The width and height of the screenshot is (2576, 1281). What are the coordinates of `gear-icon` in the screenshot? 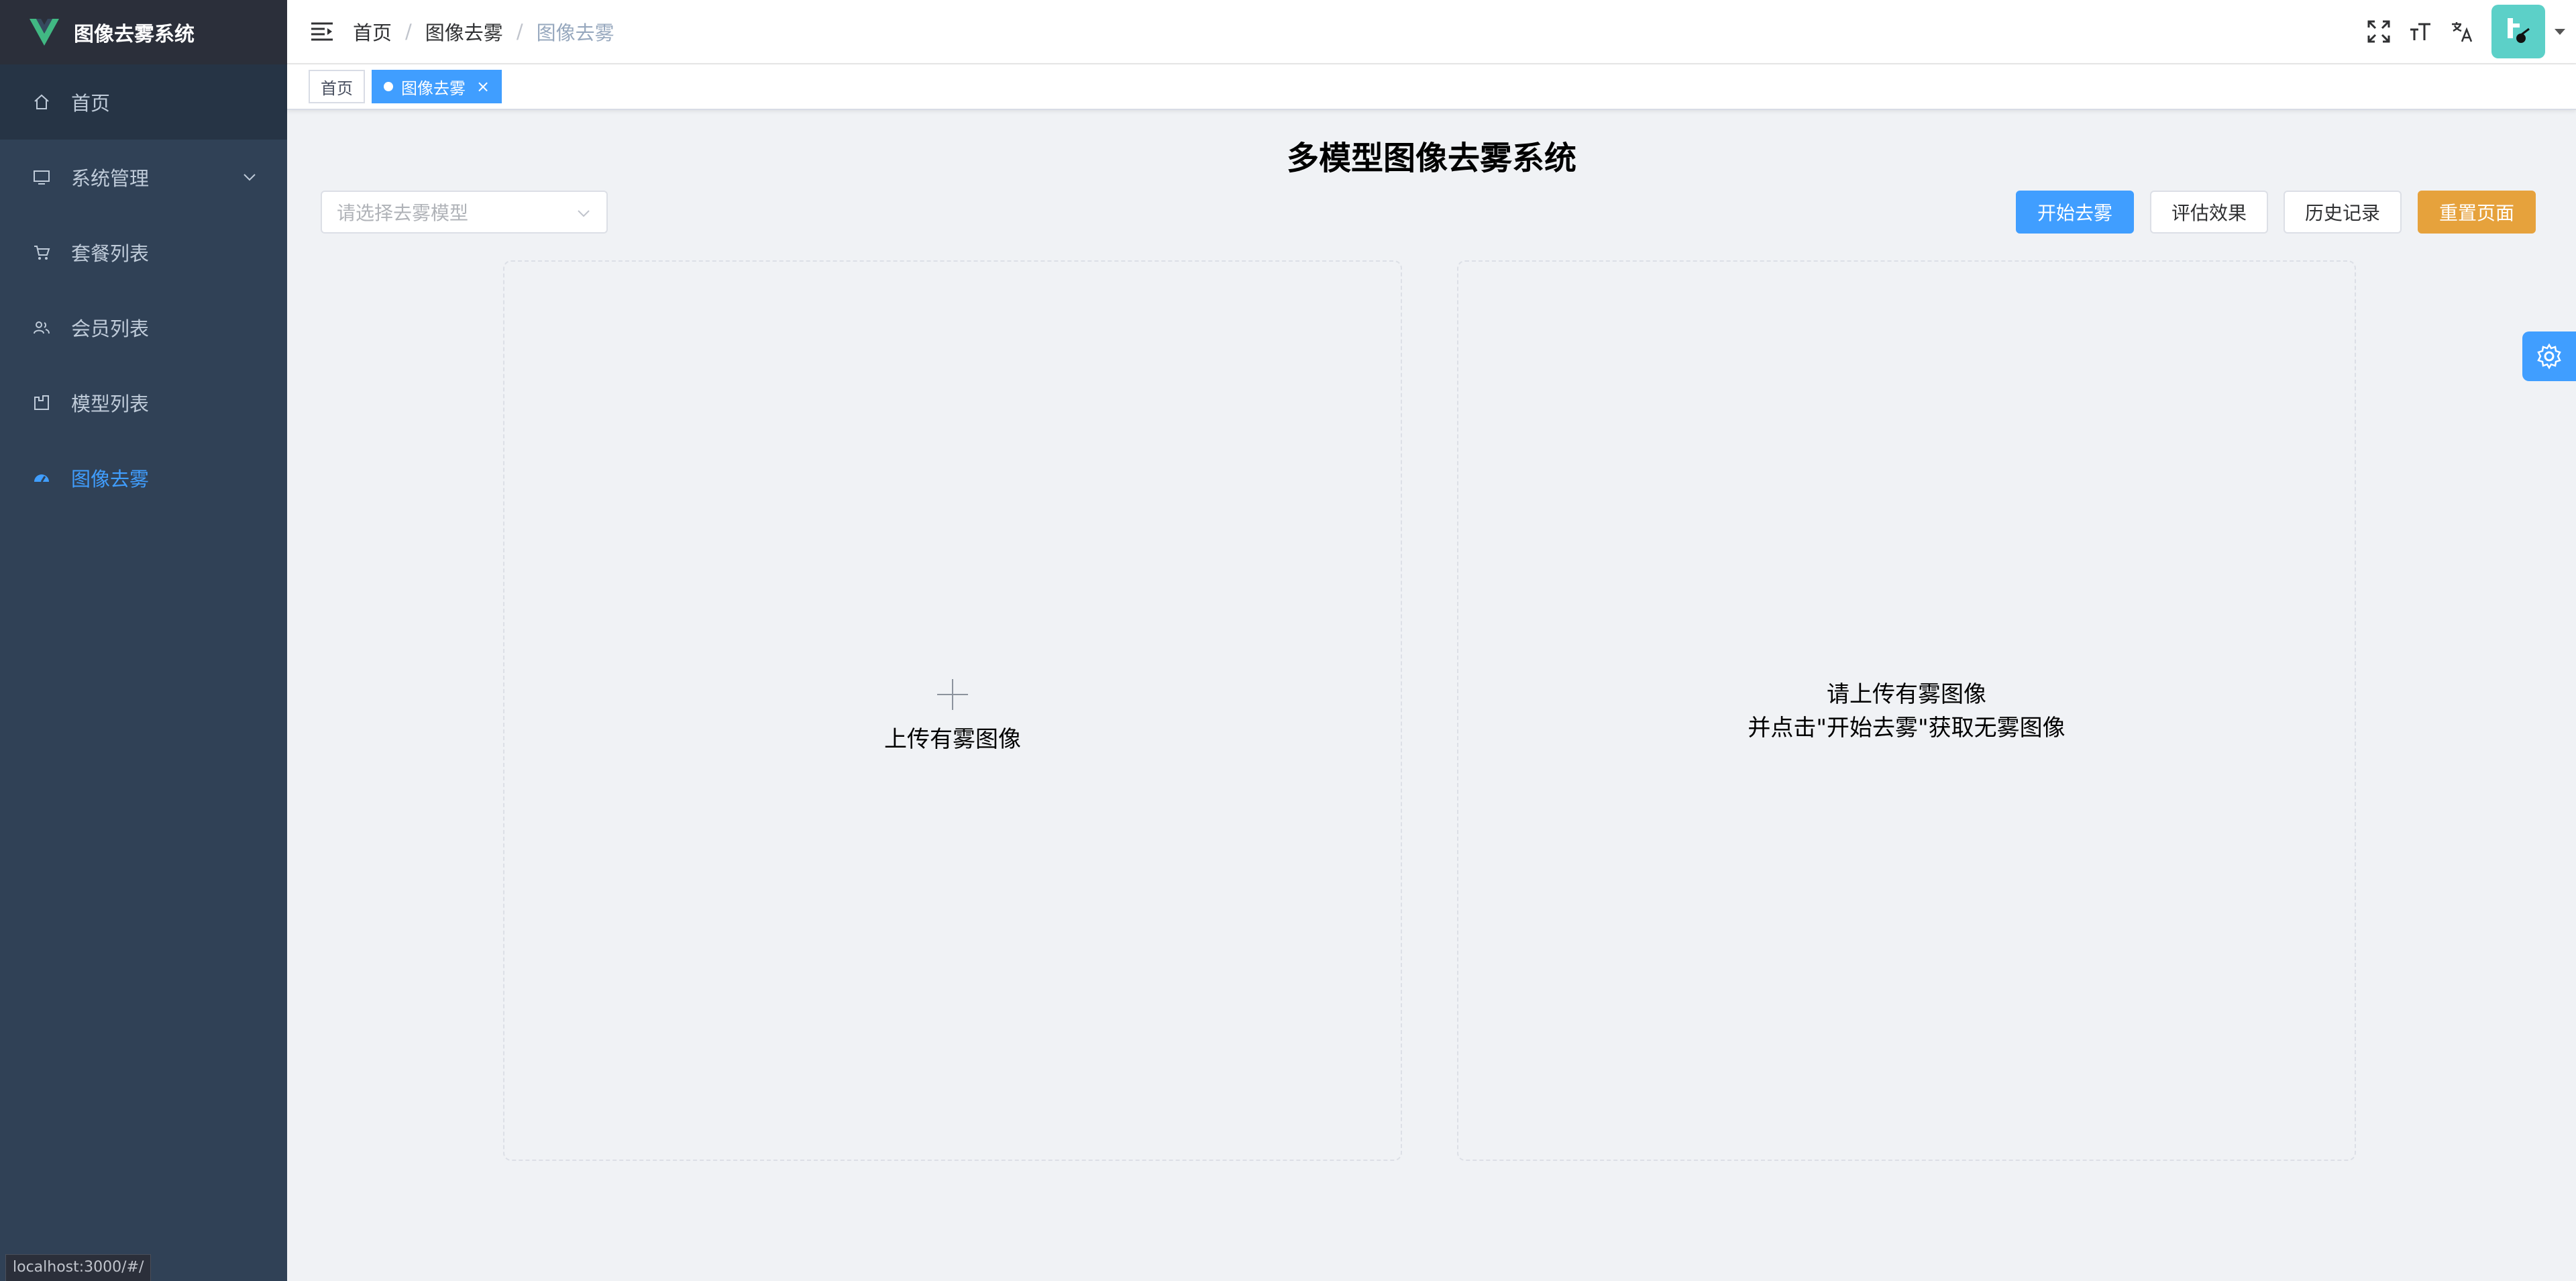 It's located at (2549, 356).